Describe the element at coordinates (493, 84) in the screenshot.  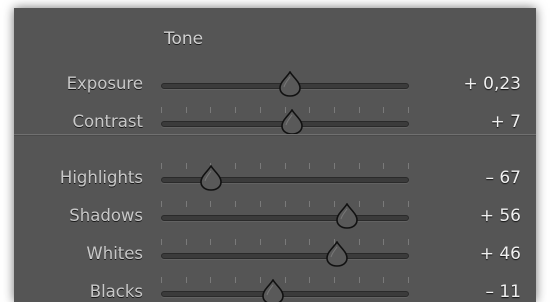
I see `slider-value: + 0,23` at that location.